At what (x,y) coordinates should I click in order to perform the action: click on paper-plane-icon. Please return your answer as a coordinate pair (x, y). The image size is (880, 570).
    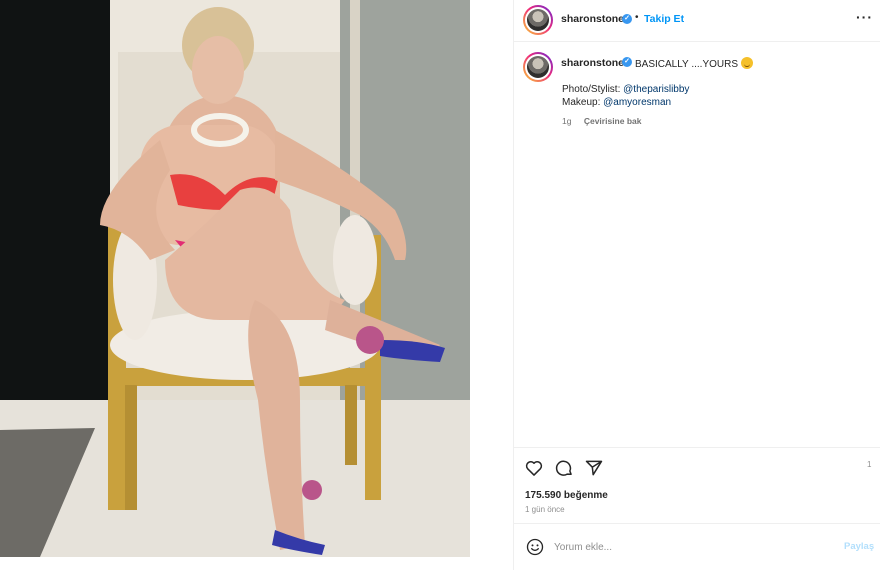
    Looking at the image, I should click on (594, 468).